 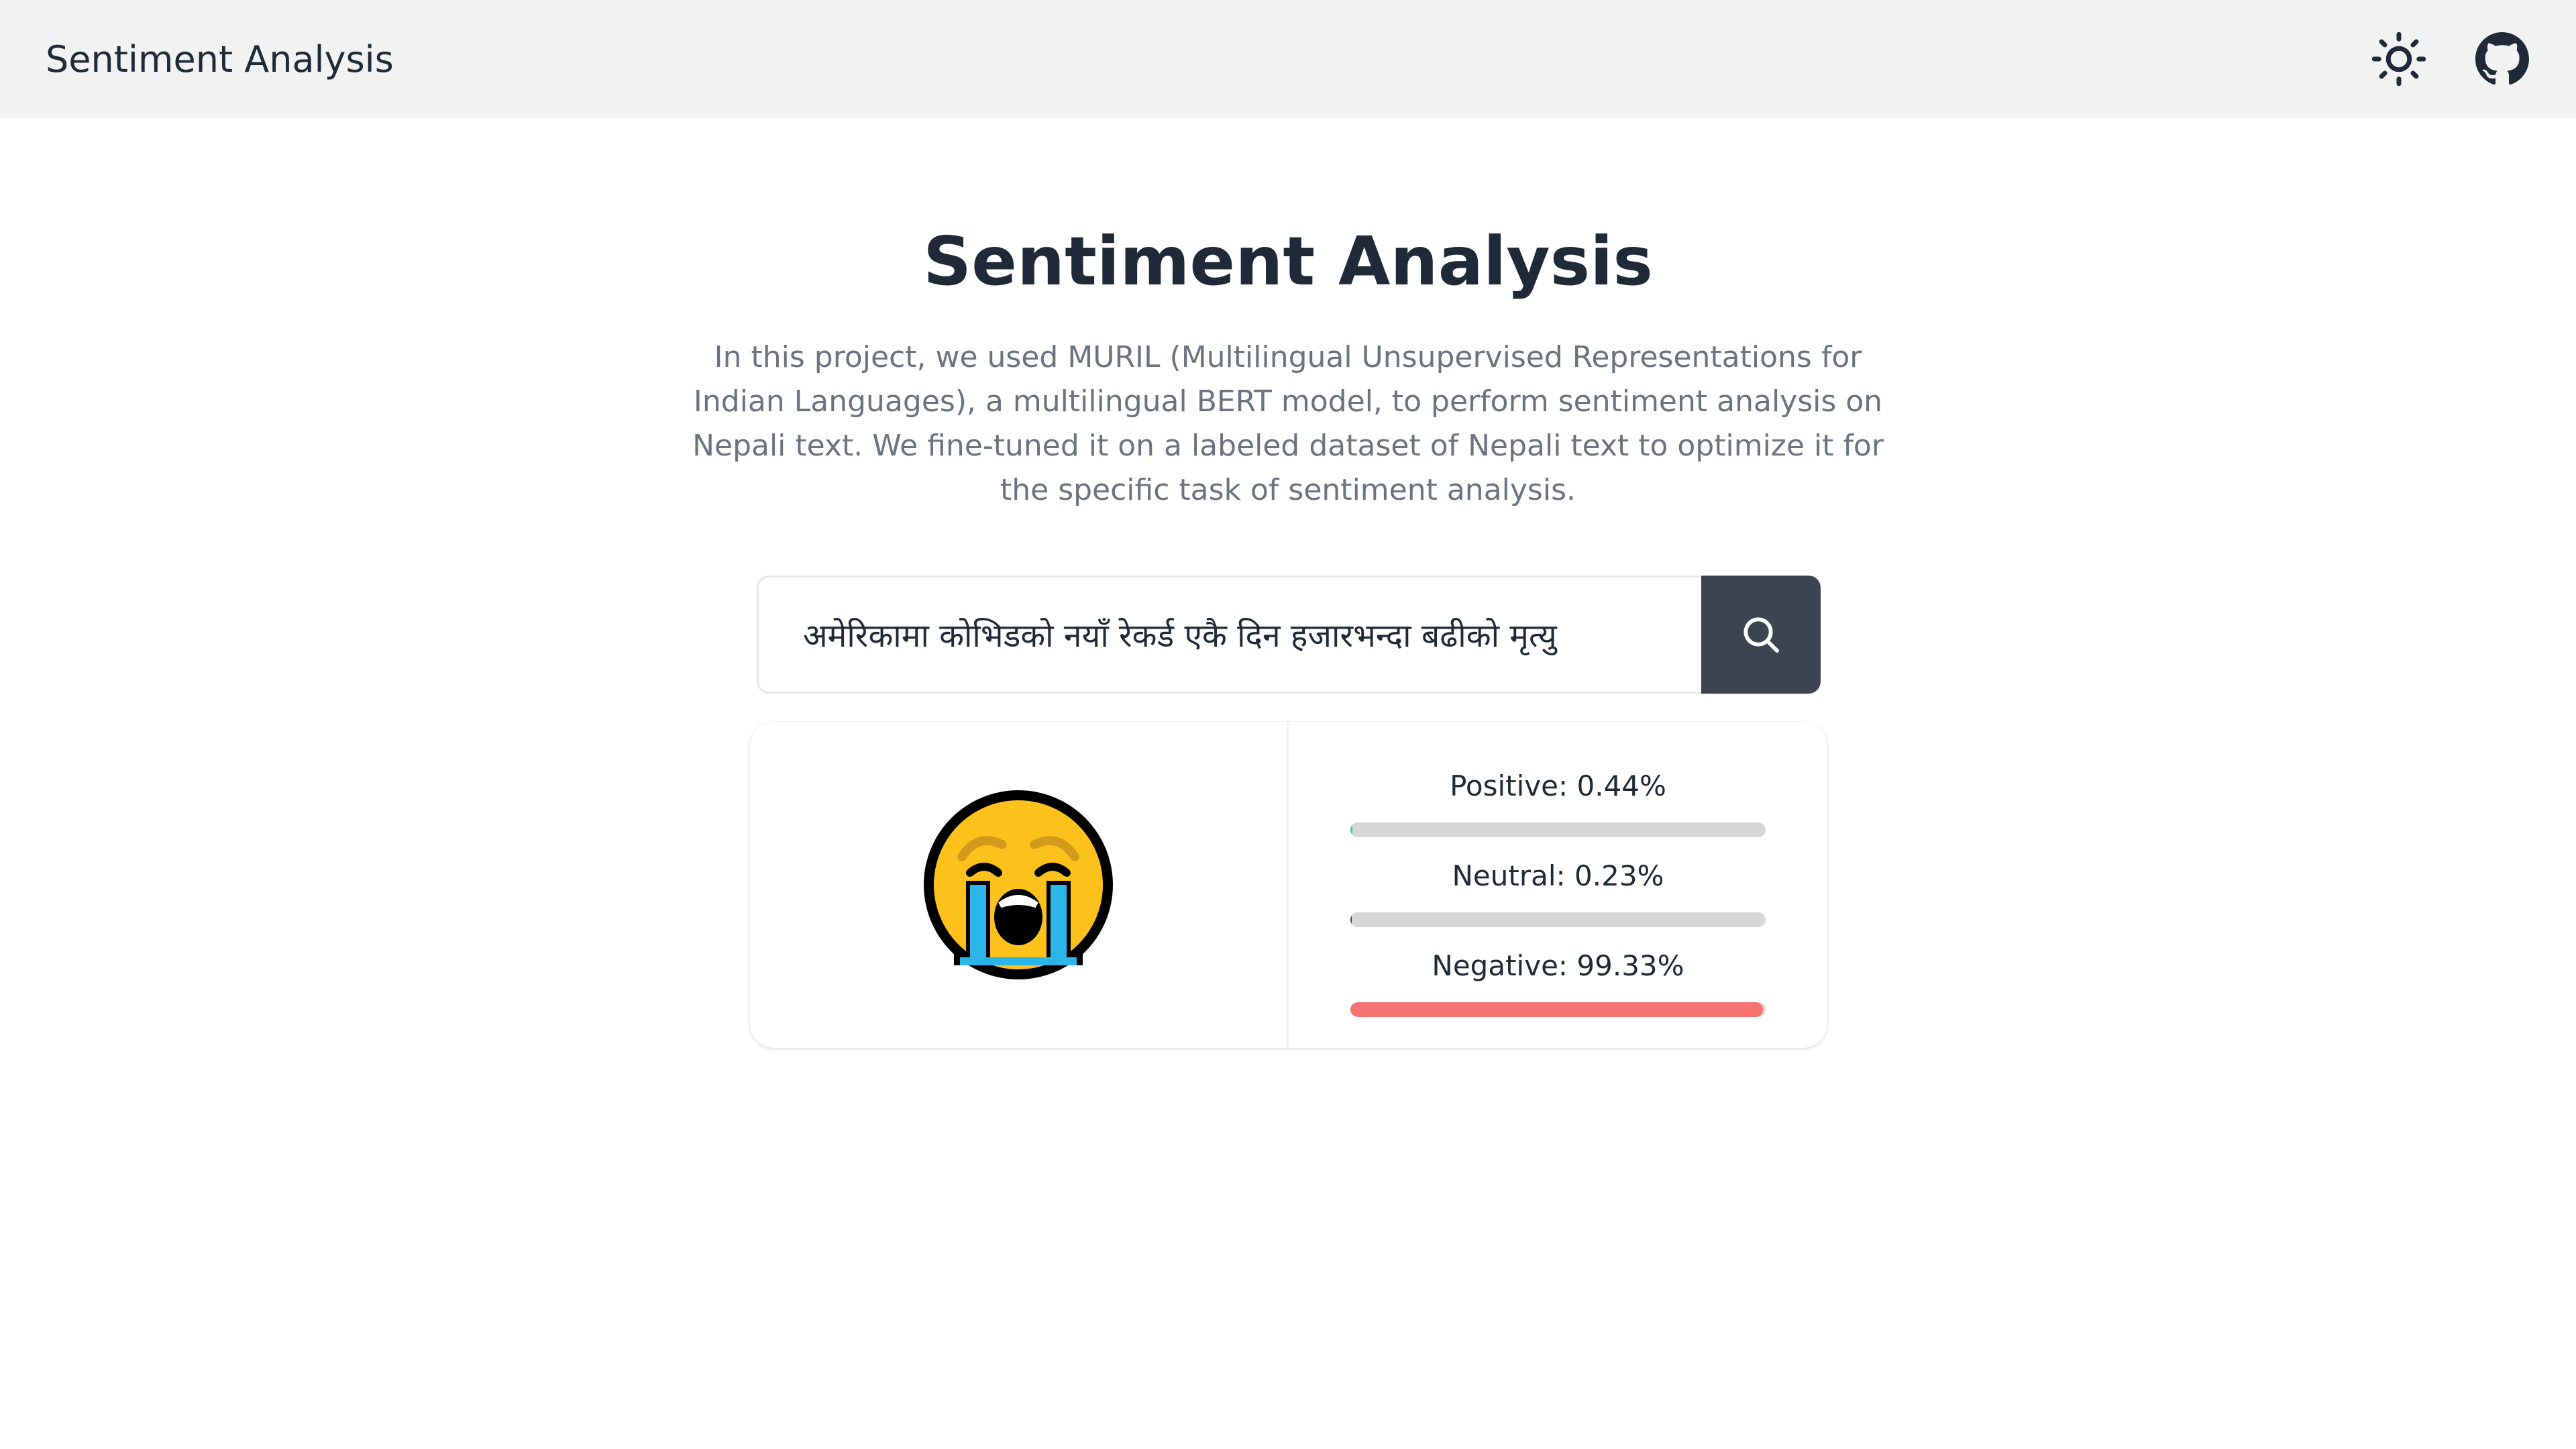 I want to click on emoji-pane, so click(x=1019, y=885).